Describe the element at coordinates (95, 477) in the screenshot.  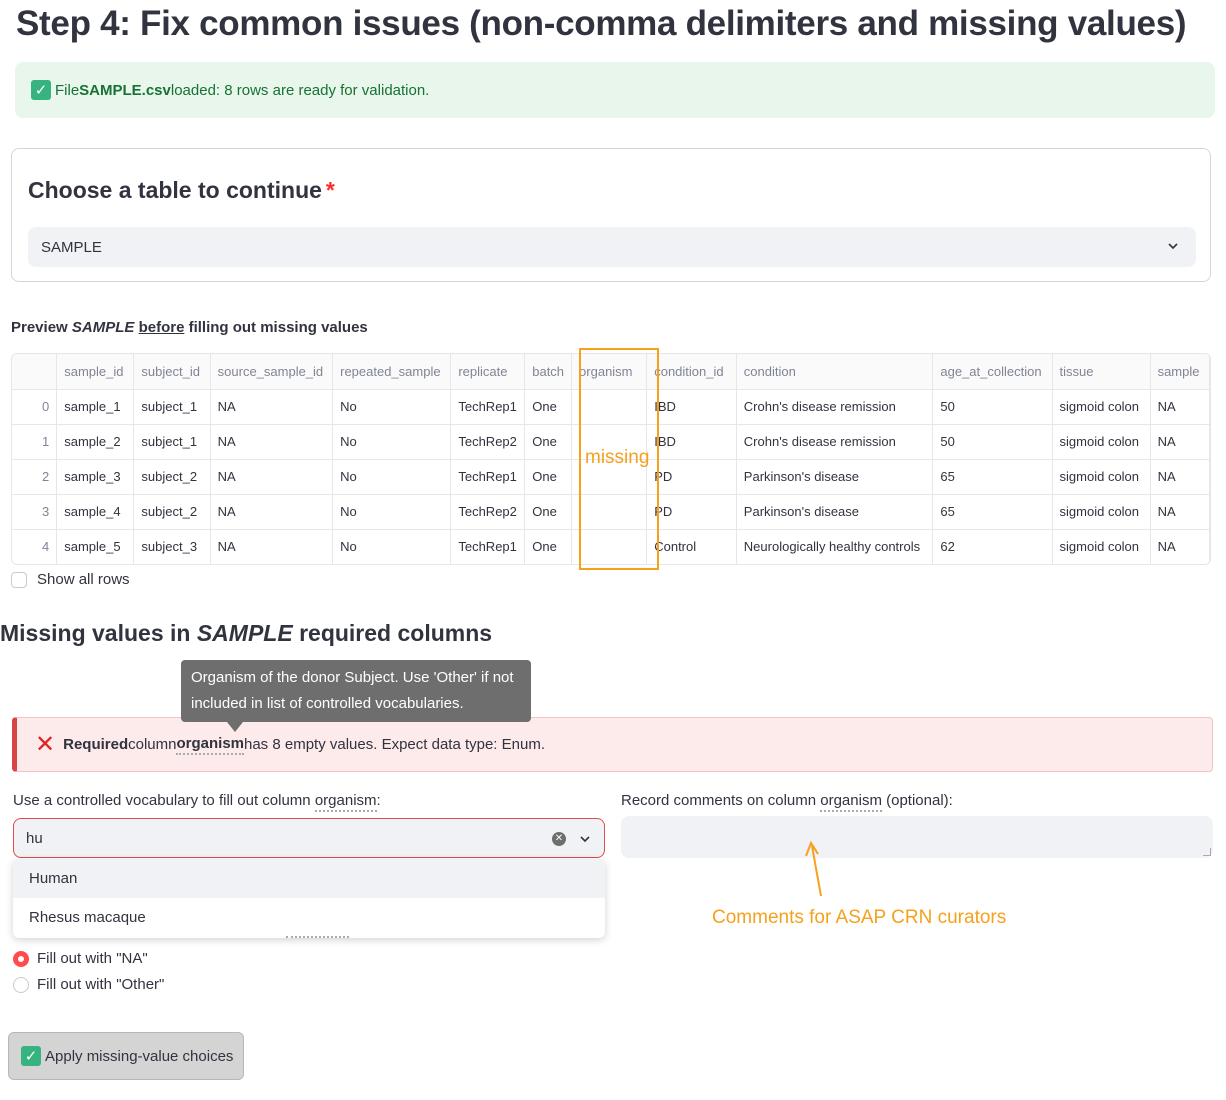
I see `table-cell: sample_3` at that location.